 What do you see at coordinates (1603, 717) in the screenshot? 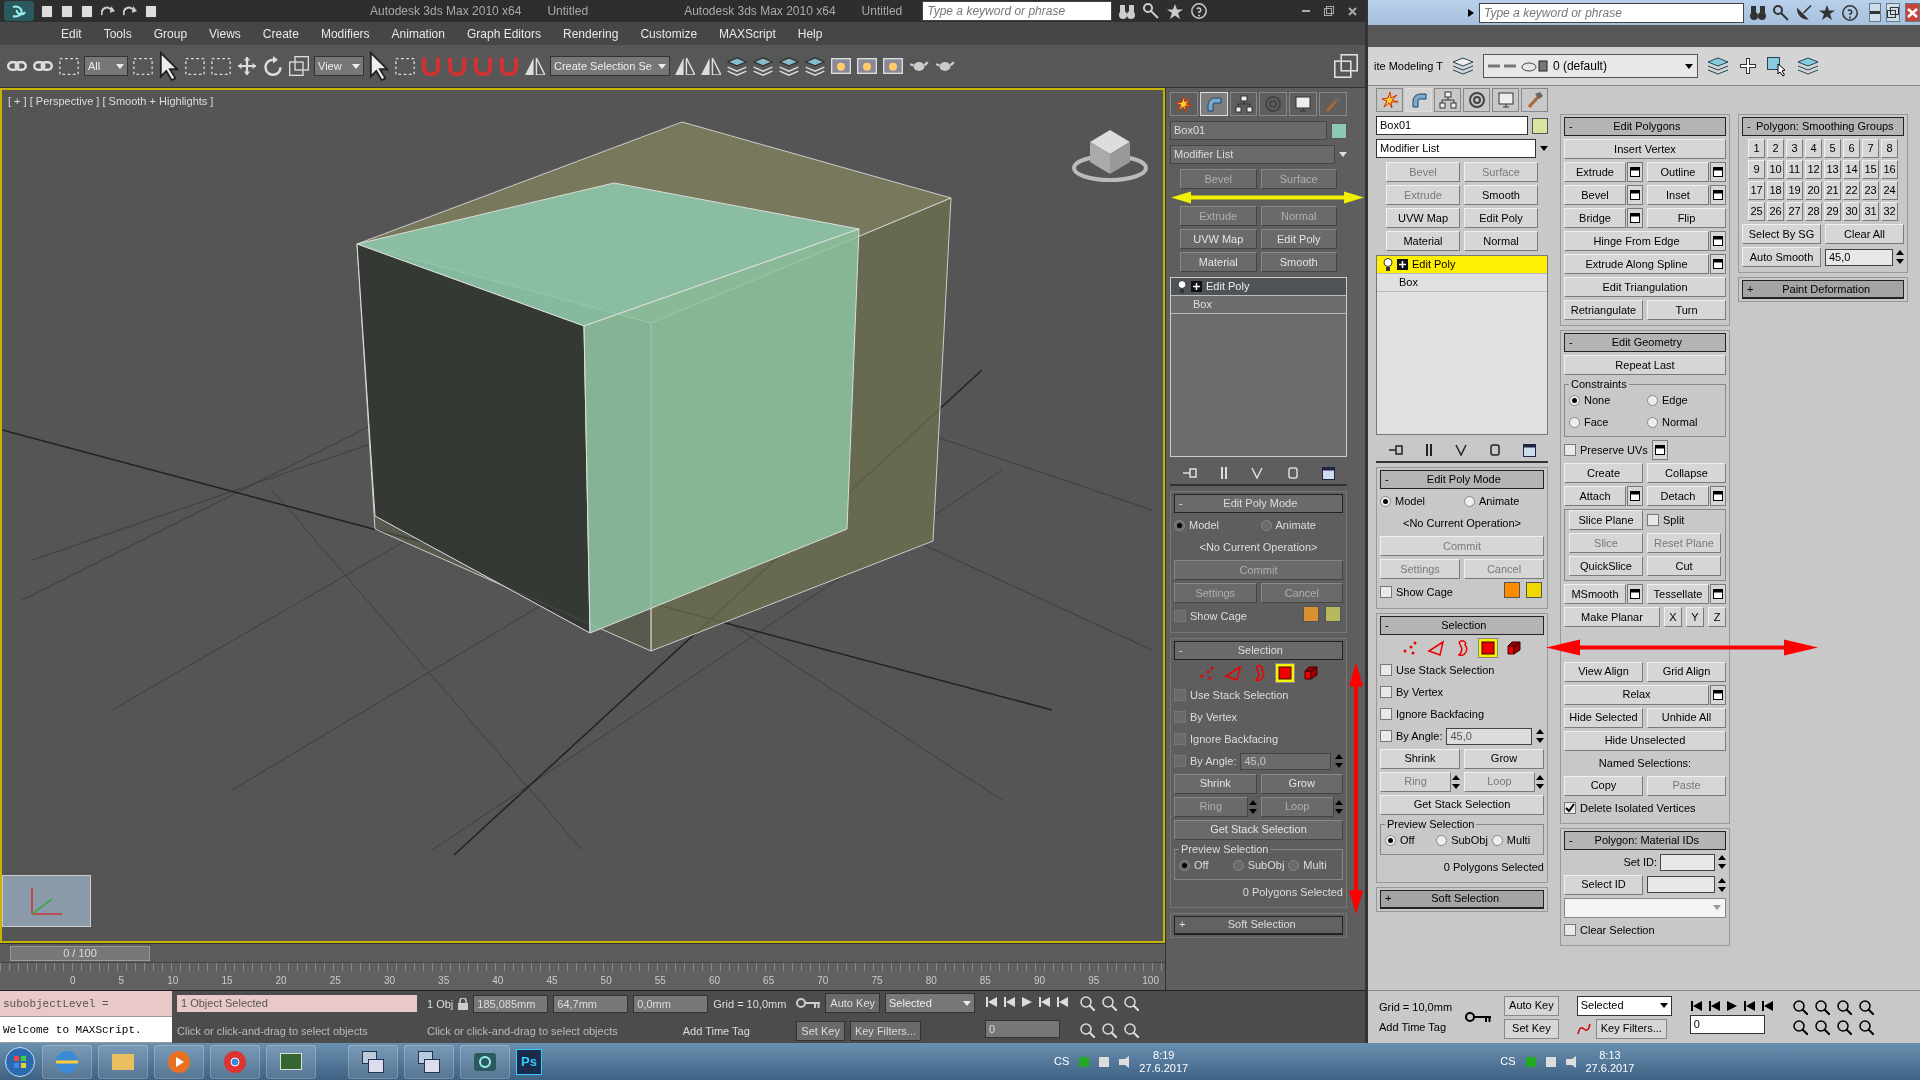
I see `tool-button: Hide Selected` at bounding box center [1603, 717].